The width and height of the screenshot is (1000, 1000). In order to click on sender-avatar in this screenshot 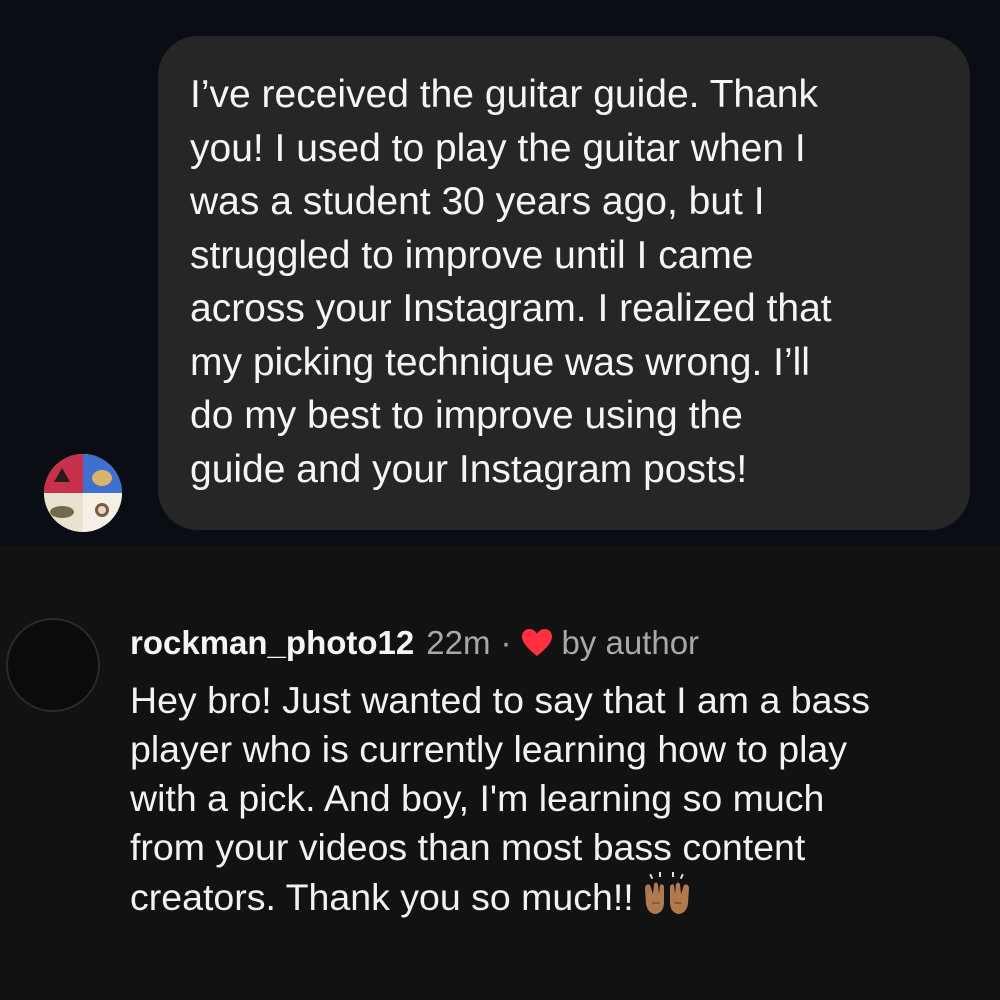, I will do `click(83, 493)`.